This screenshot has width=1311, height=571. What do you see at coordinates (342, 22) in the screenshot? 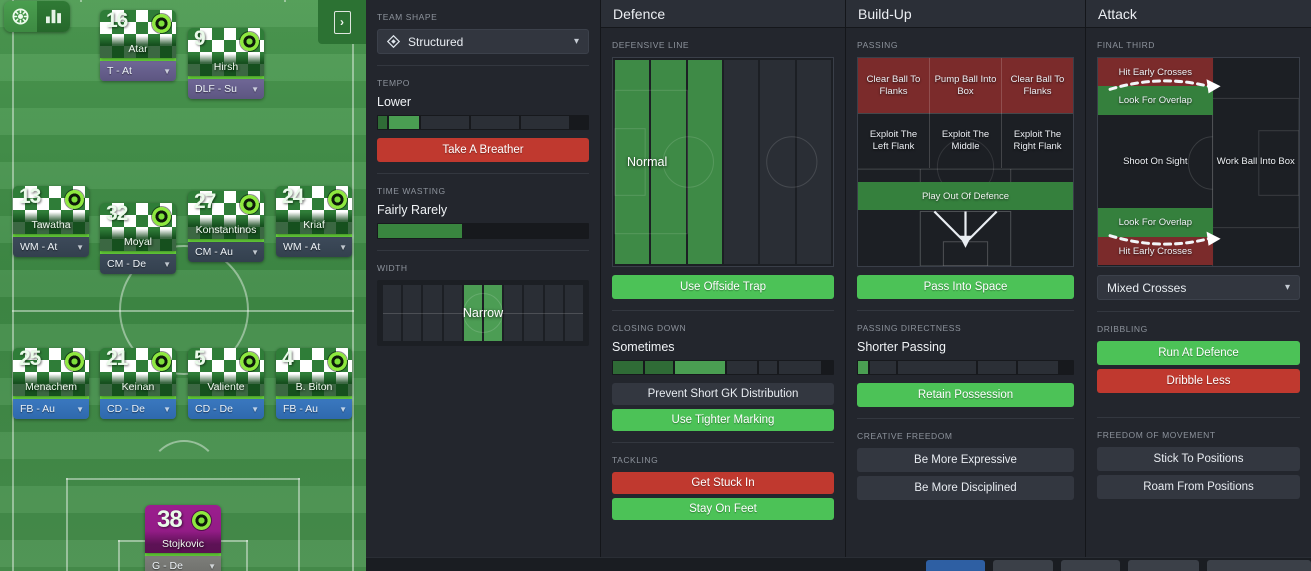
I see `expand-pitch-button: ›` at bounding box center [342, 22].